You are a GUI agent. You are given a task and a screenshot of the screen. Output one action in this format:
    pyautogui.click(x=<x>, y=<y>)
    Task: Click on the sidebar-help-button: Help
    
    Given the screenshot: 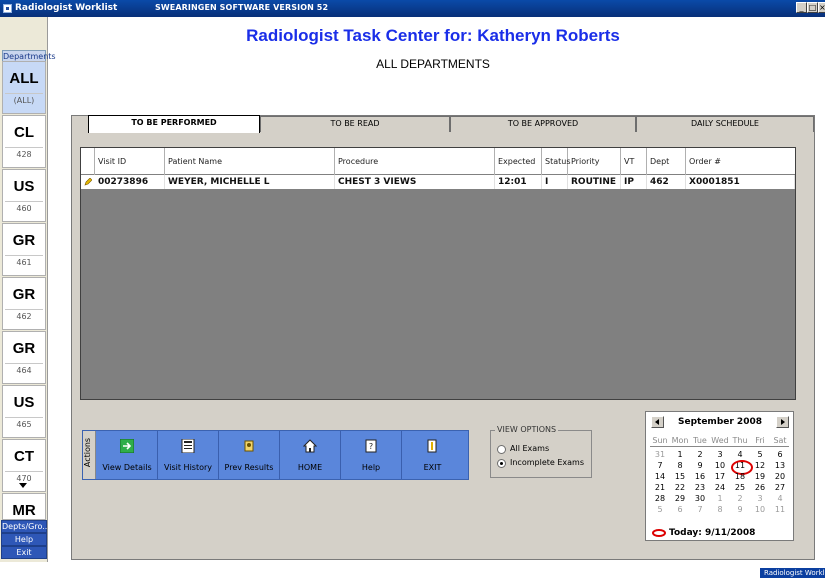 What is the action you would take?
    pyautogui.click(x=24, y=539)
    